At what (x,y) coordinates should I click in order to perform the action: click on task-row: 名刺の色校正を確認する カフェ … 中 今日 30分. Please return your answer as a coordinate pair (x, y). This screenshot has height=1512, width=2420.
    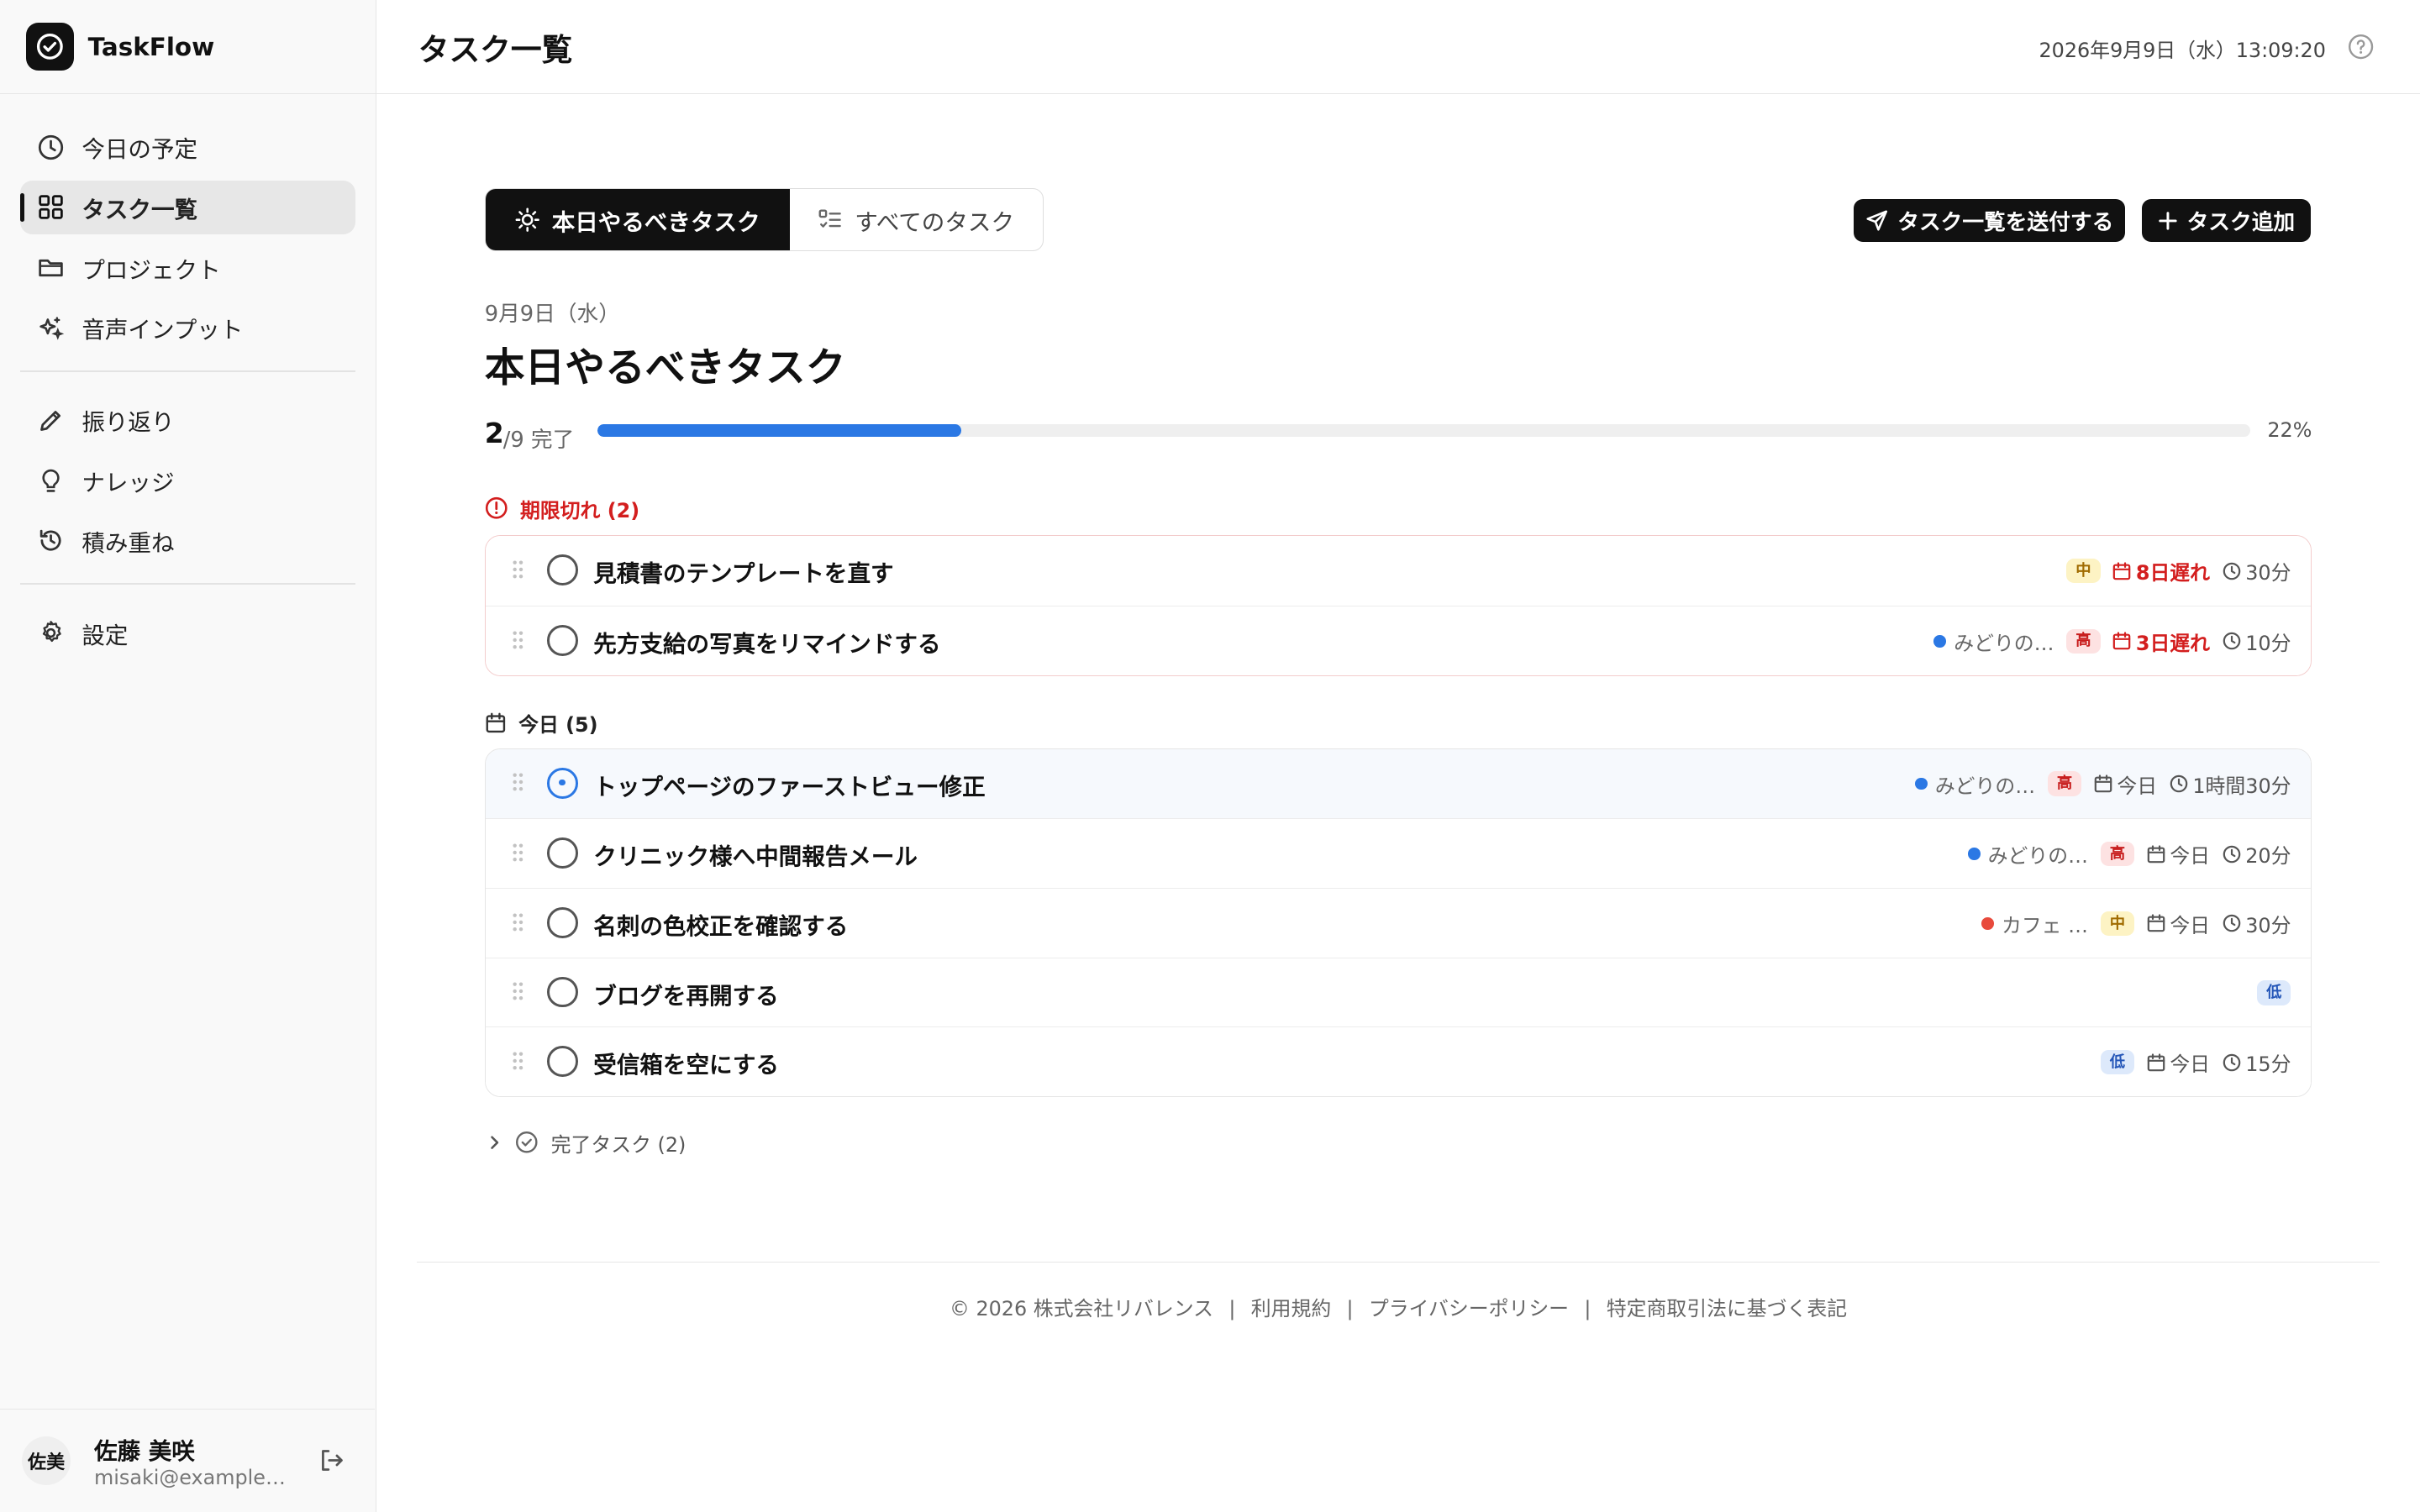
    Looking at the image, I should click on (1398, 923).